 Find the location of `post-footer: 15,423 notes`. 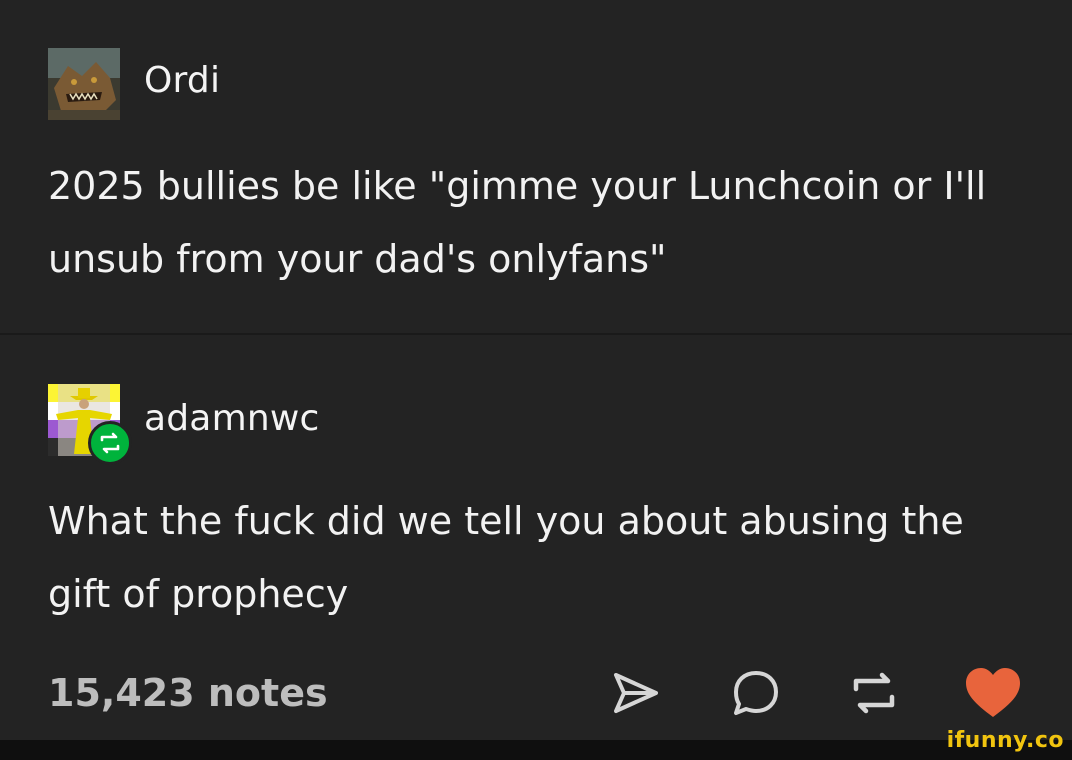

post-footer: 15,423 notes is located at coordinates (536, 695).